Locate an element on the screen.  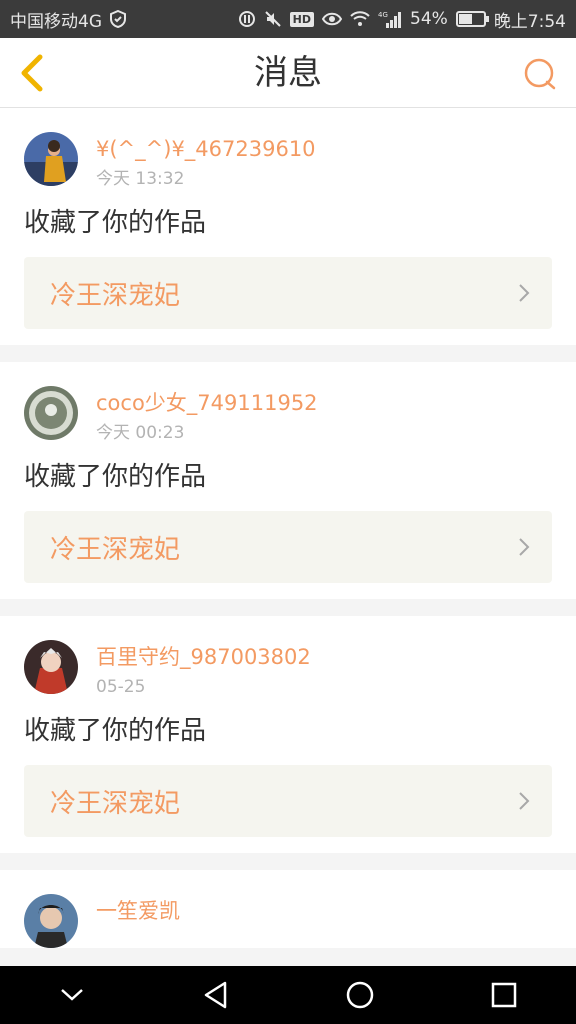
nav-back-button is located at coordinates (216, 995).